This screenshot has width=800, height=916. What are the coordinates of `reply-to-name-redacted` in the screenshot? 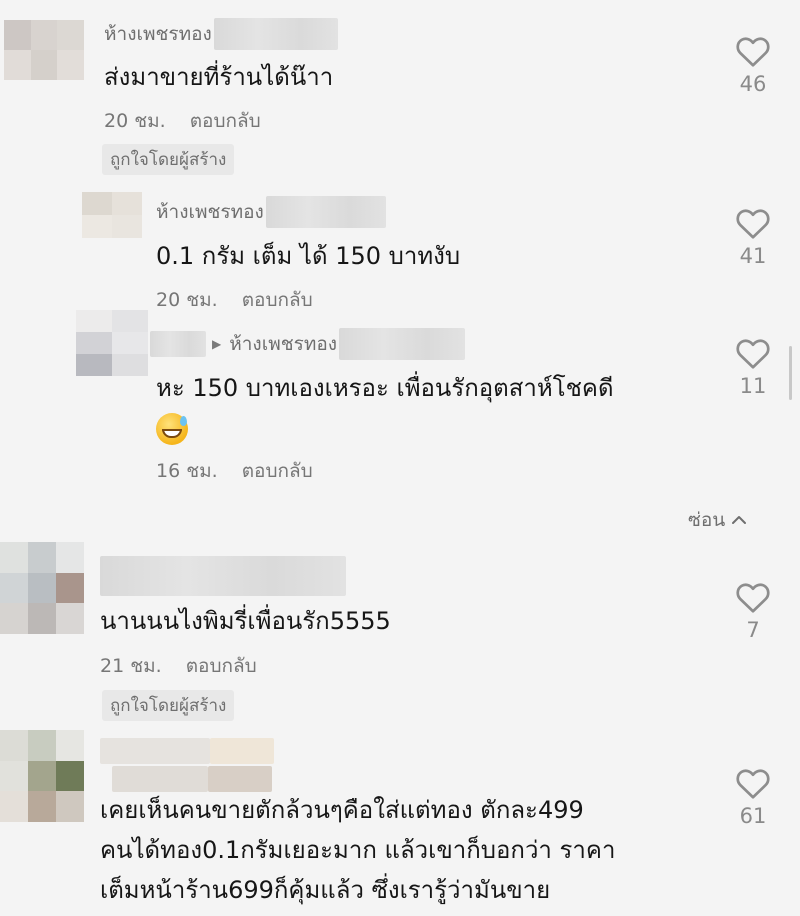 It's located at (402, 344).